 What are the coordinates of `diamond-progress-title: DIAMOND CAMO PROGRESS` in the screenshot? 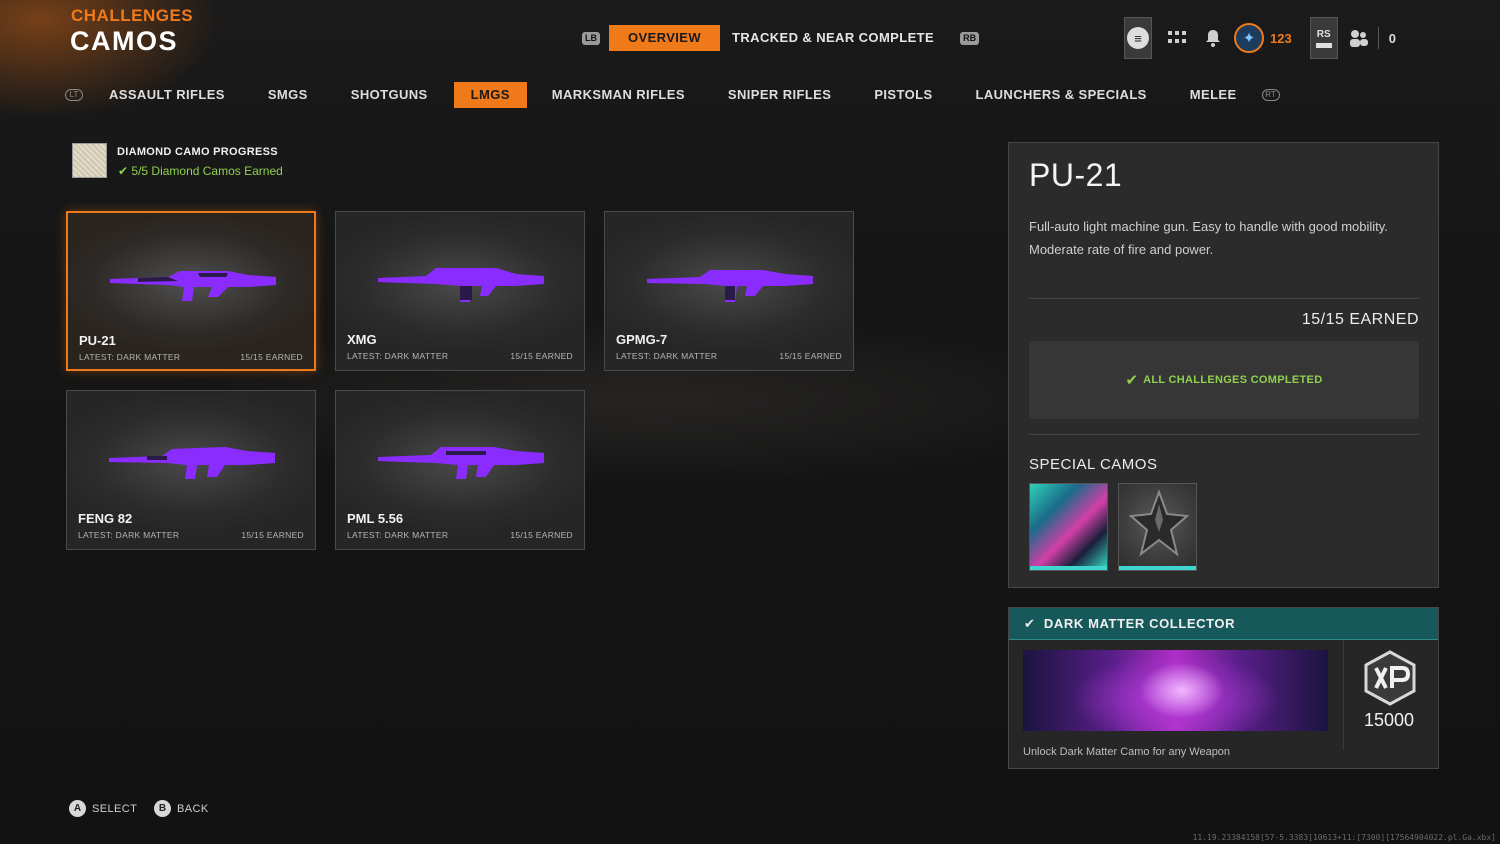 It's located at (197, 152).